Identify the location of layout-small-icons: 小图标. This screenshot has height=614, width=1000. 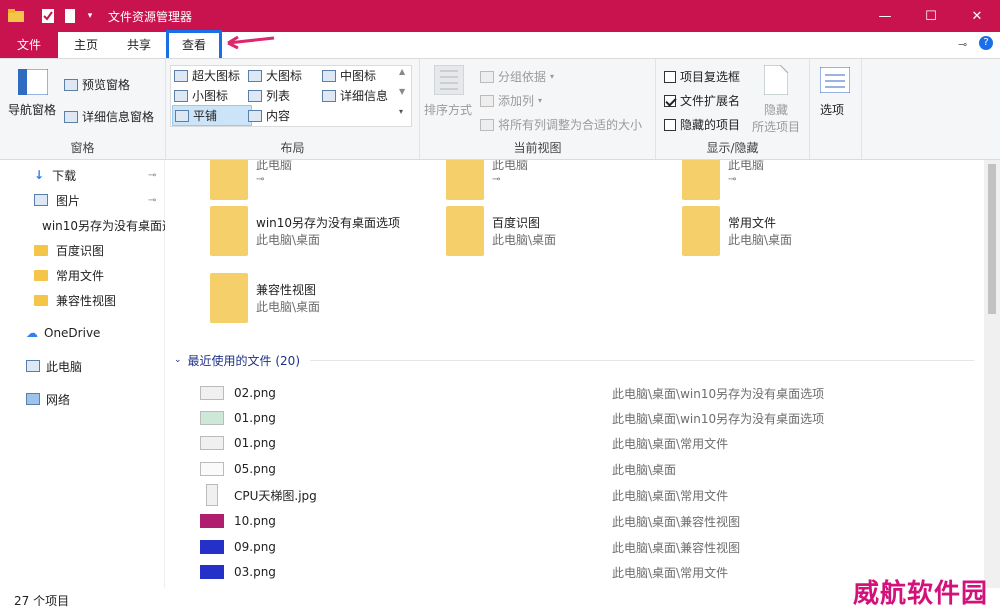
(201, 95).